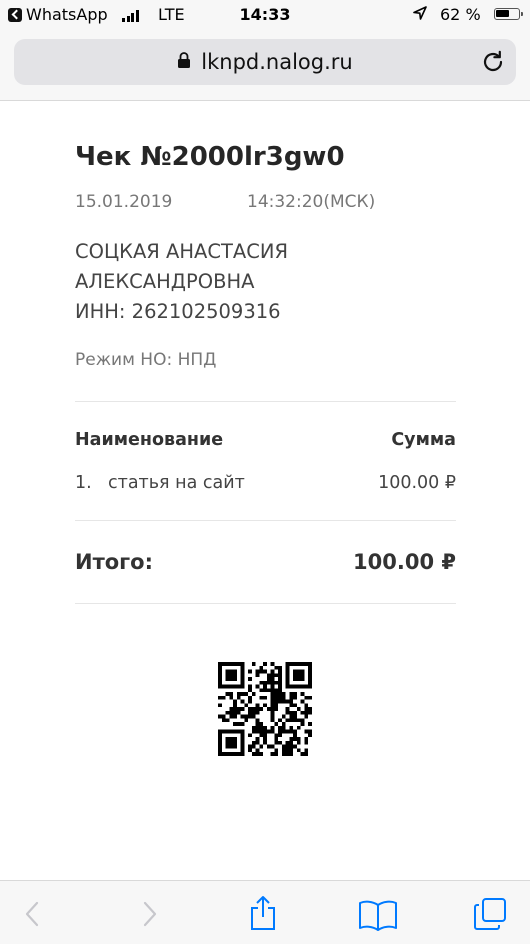  Describe the element at coordinates (181, 266) in the screenshot. I see `seller-name: СОЦКАЯ АНАСТАСИЯ АЛЕКСАНДРОВНА` at that location.